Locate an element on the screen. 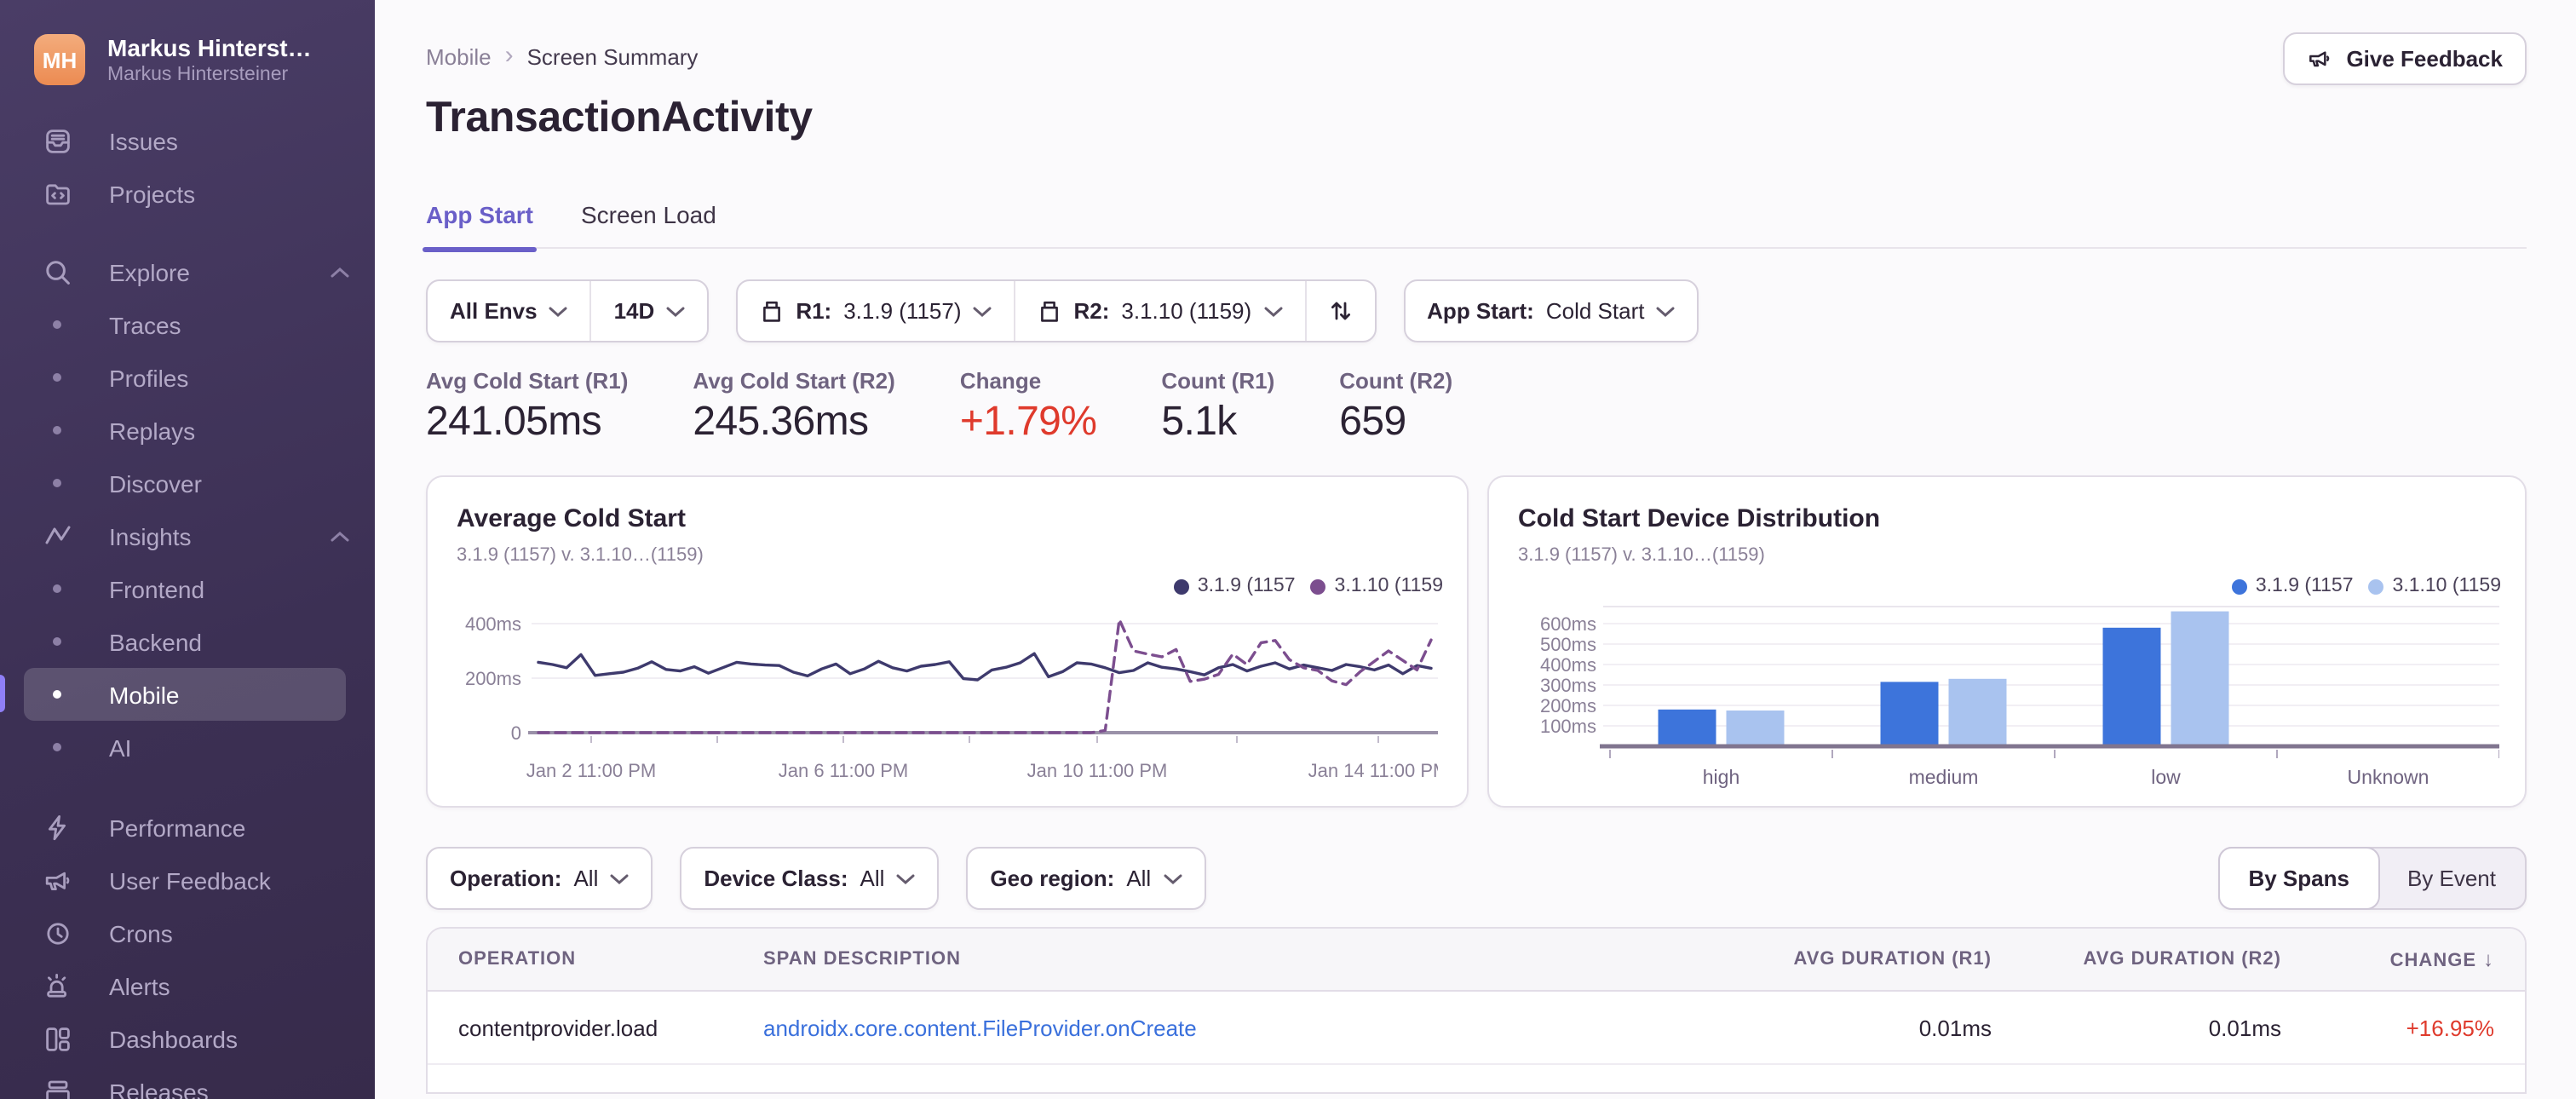  env-filter: All Envs is located at coordinates (509, 311).